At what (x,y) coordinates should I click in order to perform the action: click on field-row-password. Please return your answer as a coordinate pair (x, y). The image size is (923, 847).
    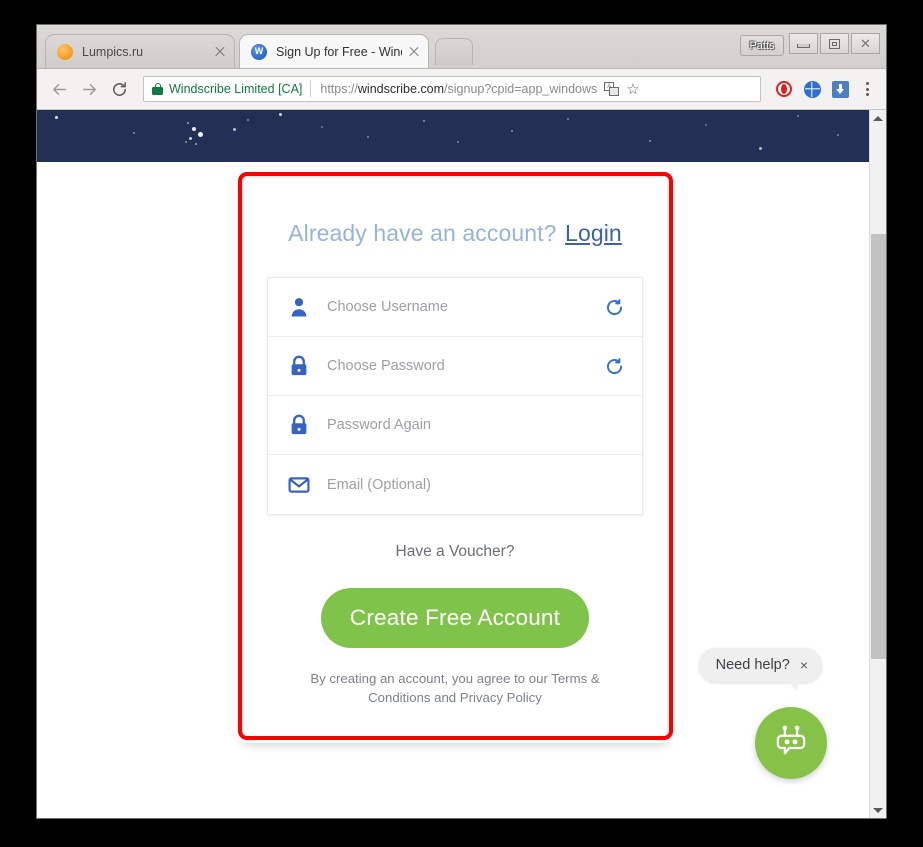
    Looking at the image, I should click on (455, 366).